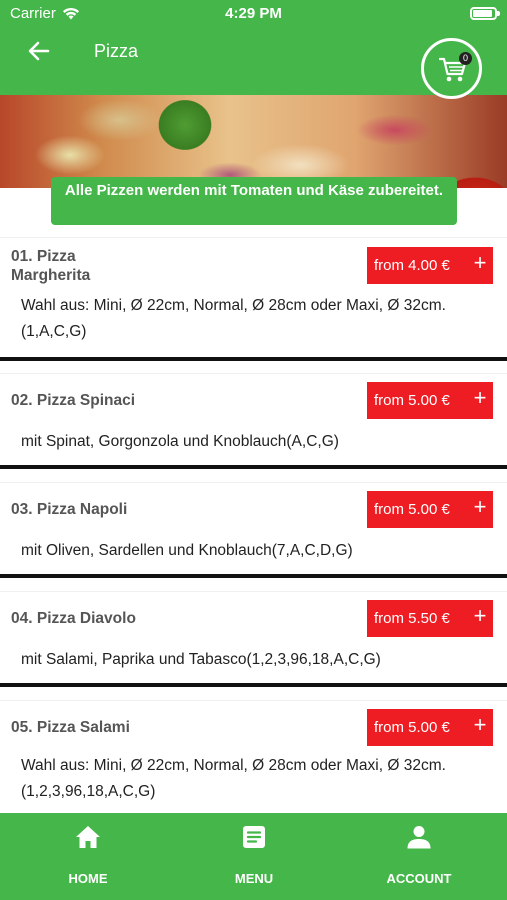 Image resolution: width=507 pixels, height=900 pixels. Describe the element at coordinates (451, 68) in the screenshot. I see `cart-button: 0` at that location.